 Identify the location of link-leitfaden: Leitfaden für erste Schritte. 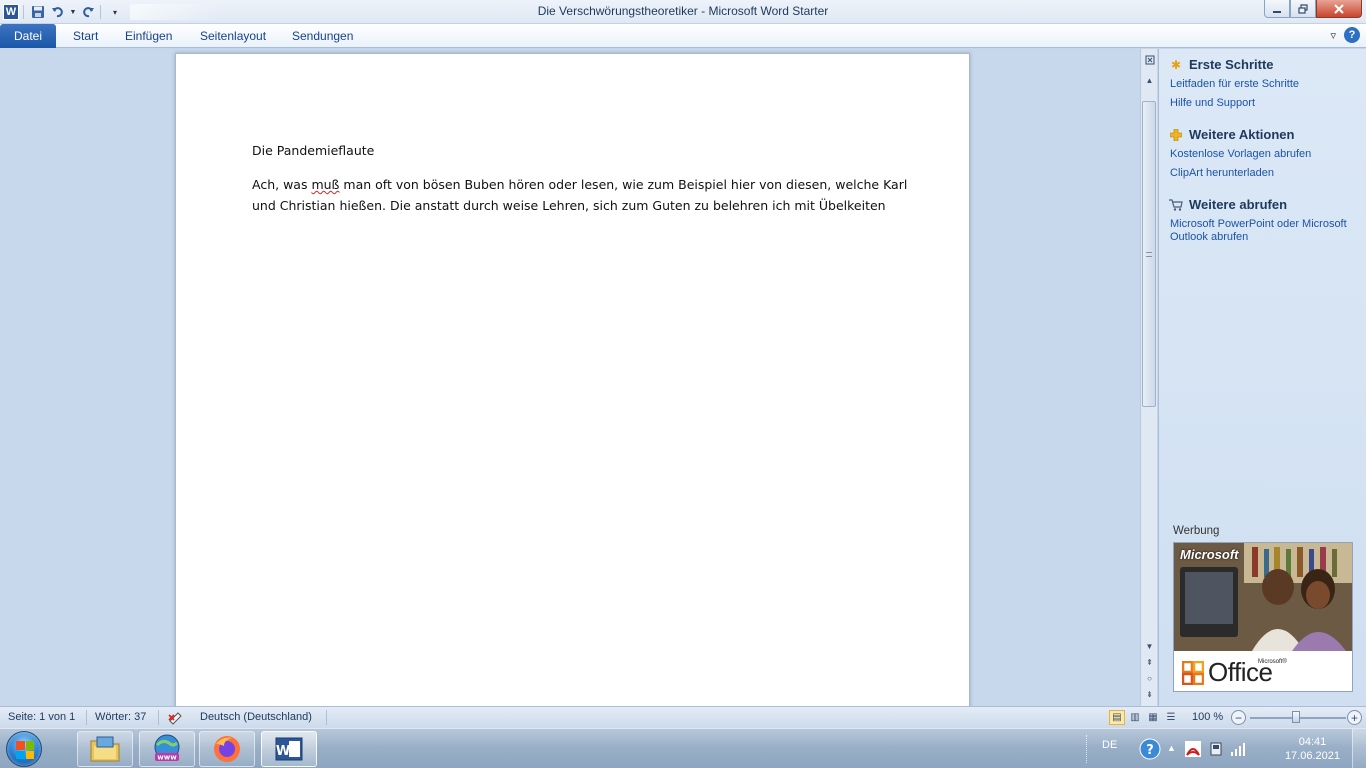
(1234, 84).